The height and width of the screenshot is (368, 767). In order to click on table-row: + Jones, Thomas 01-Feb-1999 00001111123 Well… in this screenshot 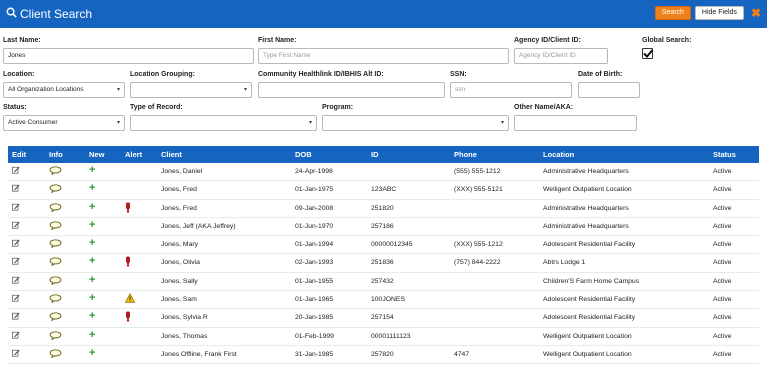, I will do `click(383, 337)`.